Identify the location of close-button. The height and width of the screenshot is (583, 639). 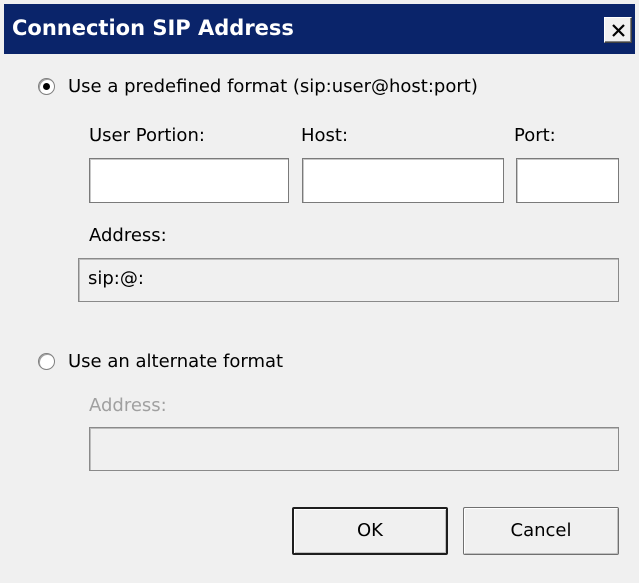
(618, 30).